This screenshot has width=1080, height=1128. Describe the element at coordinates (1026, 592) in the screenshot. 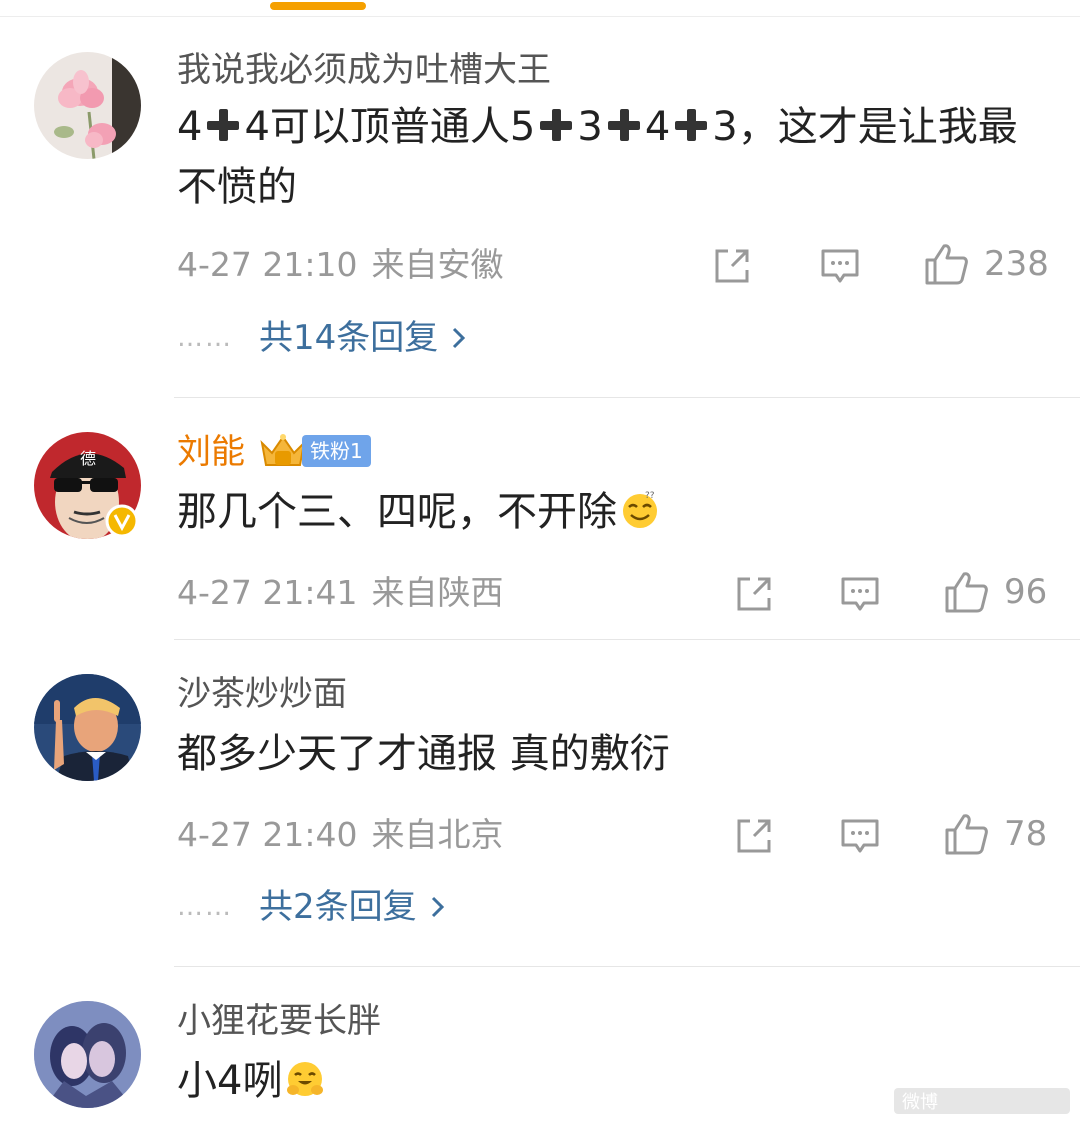

I see `like-count: 96` at that location.